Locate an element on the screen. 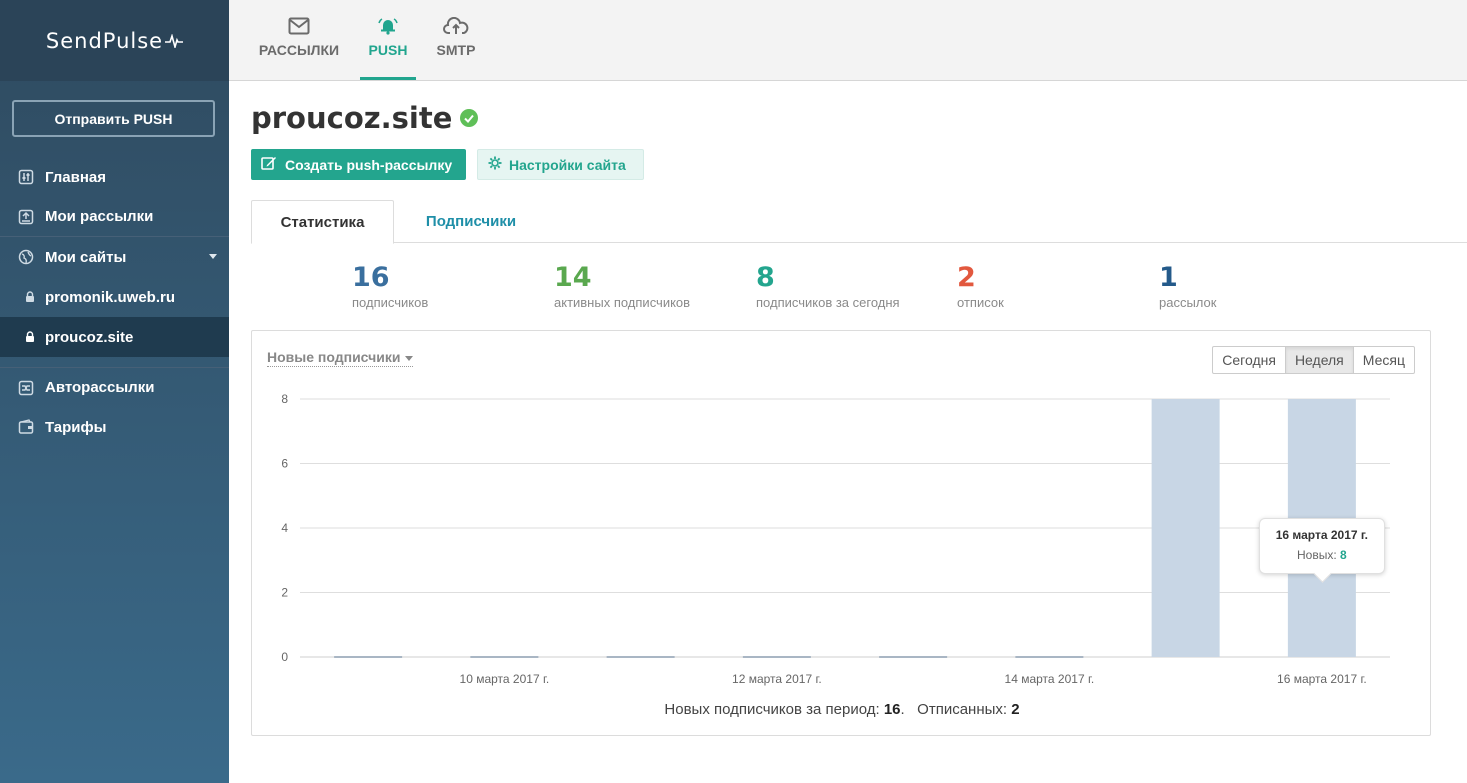 The height and width of the screenshot is (783, 1467). tooltip-line: Новых: 8 is located at coordinates (1322, 555).